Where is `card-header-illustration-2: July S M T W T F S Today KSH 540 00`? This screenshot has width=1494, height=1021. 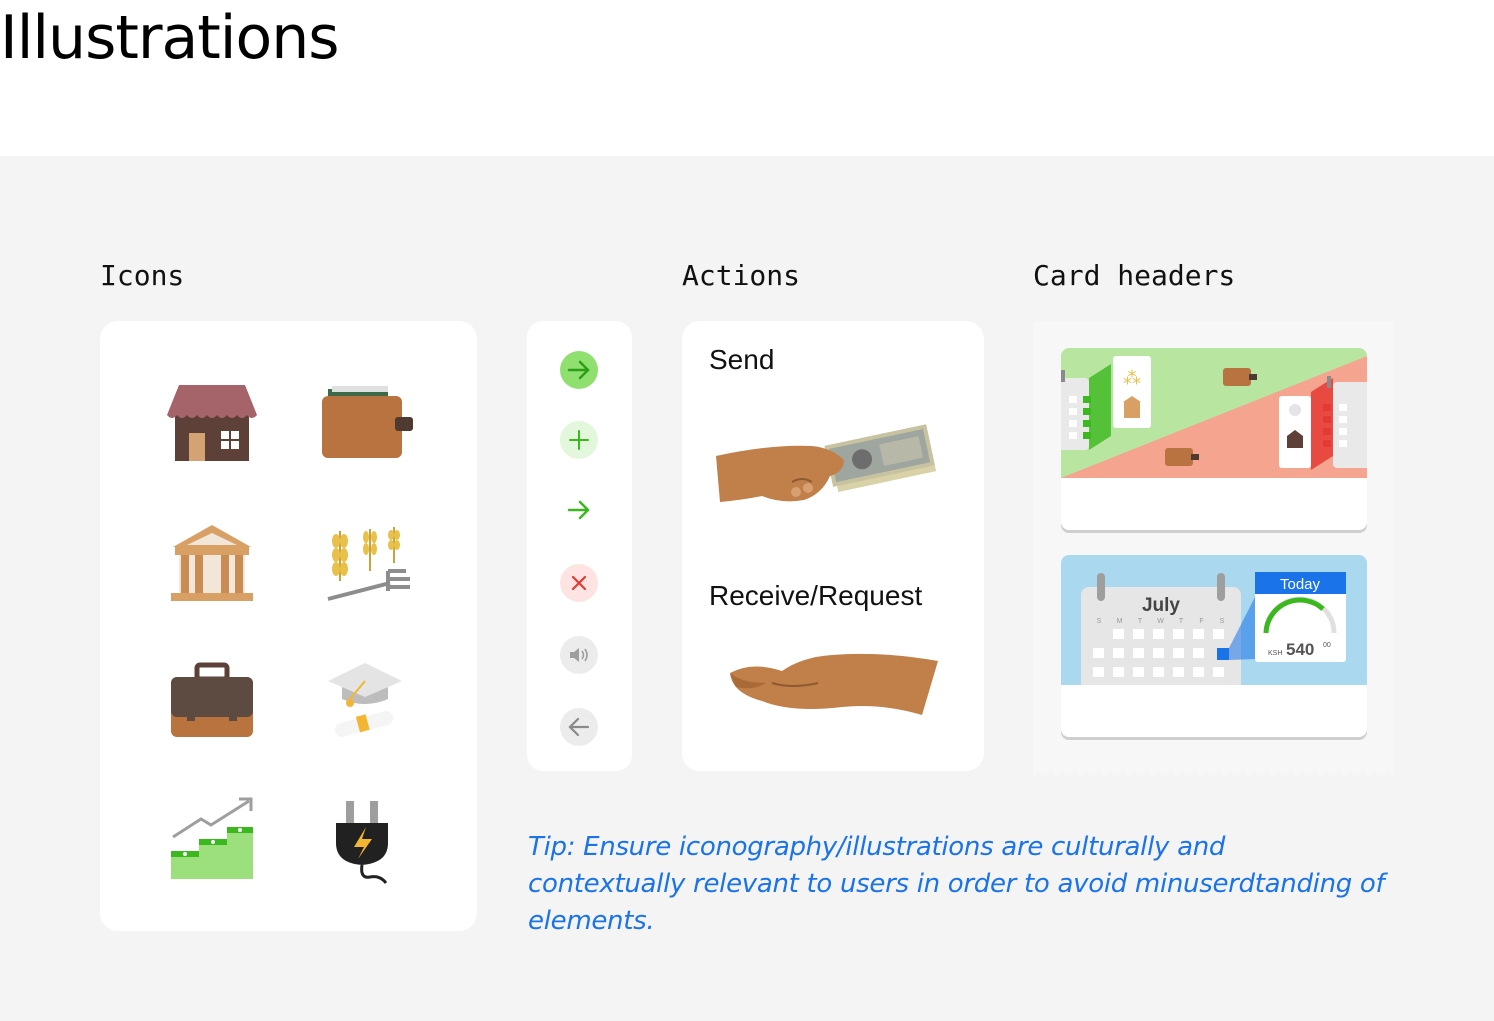 card-header-illustration-2: July S M T W T F S Today KSH 540 00 is located at coordinates (1214, 620).